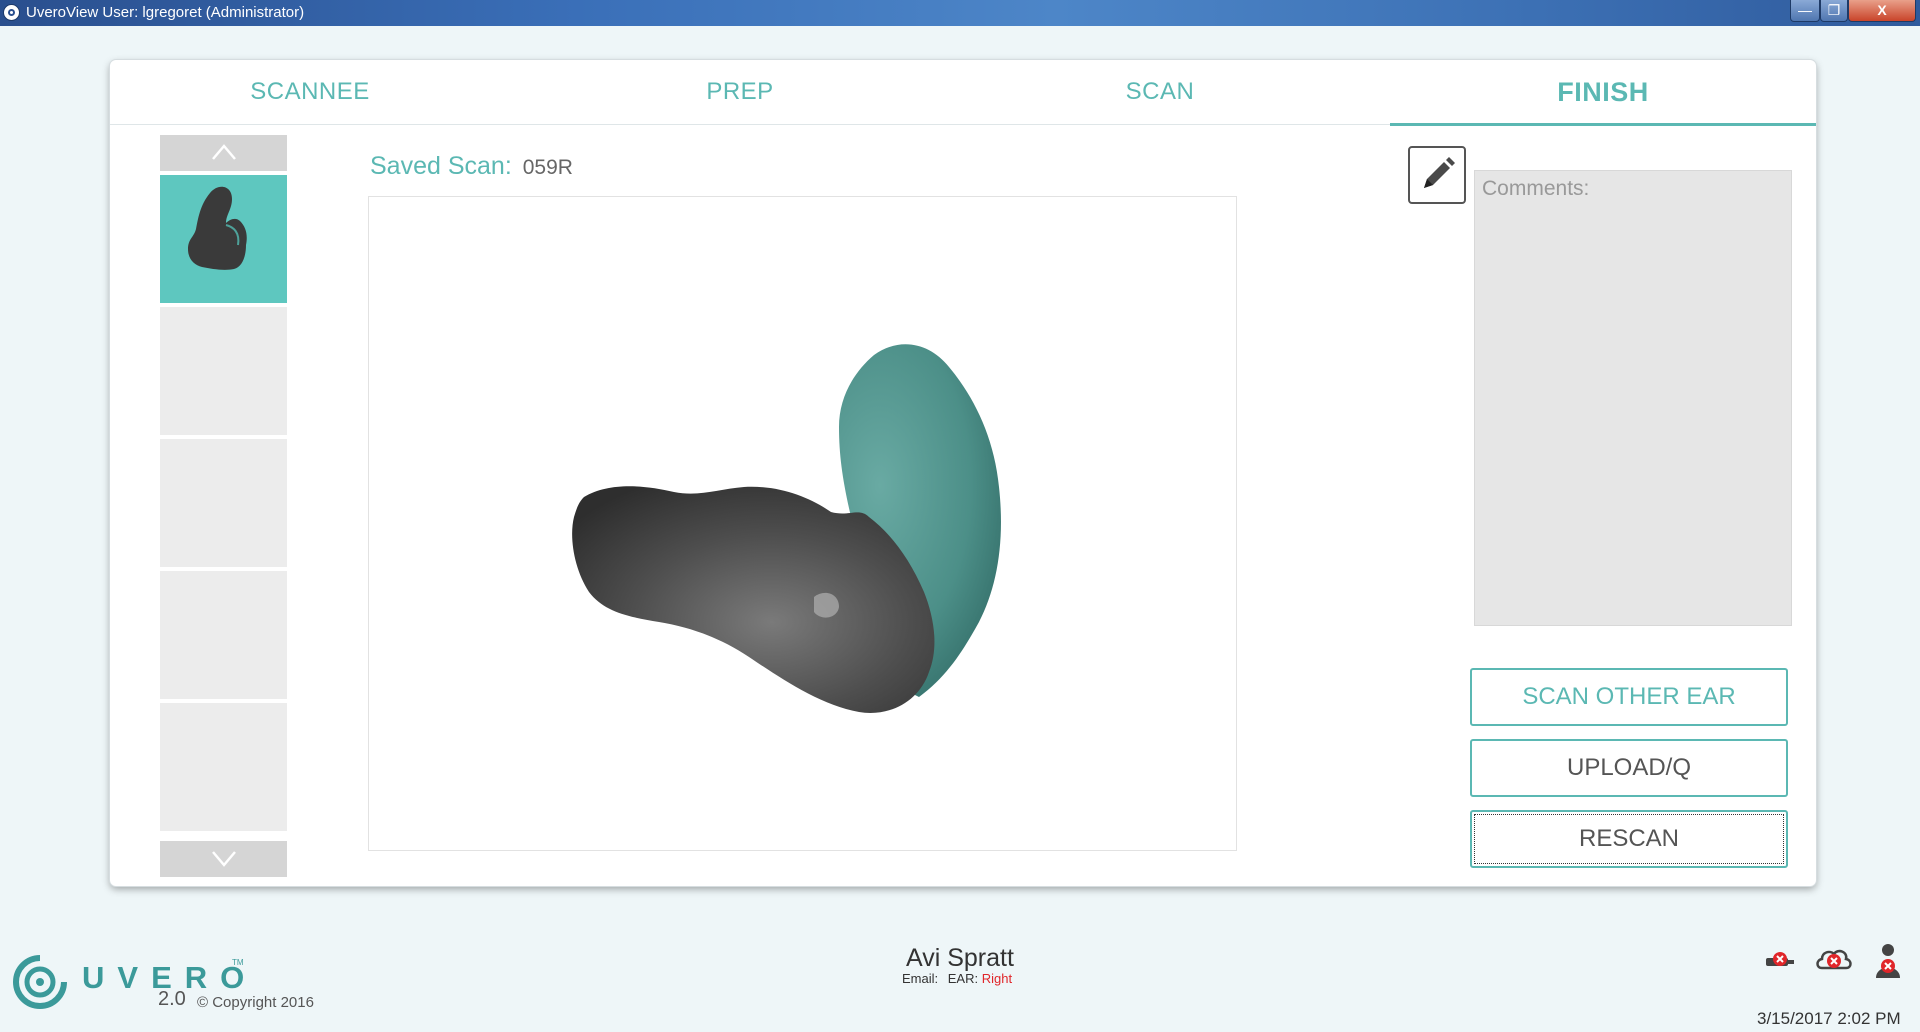 The image size is (1920, 1032). What do you see at coordinates (963, 978) in the screenshot?
I see `ear-label: EAR:` at bounding box center [963, 978].